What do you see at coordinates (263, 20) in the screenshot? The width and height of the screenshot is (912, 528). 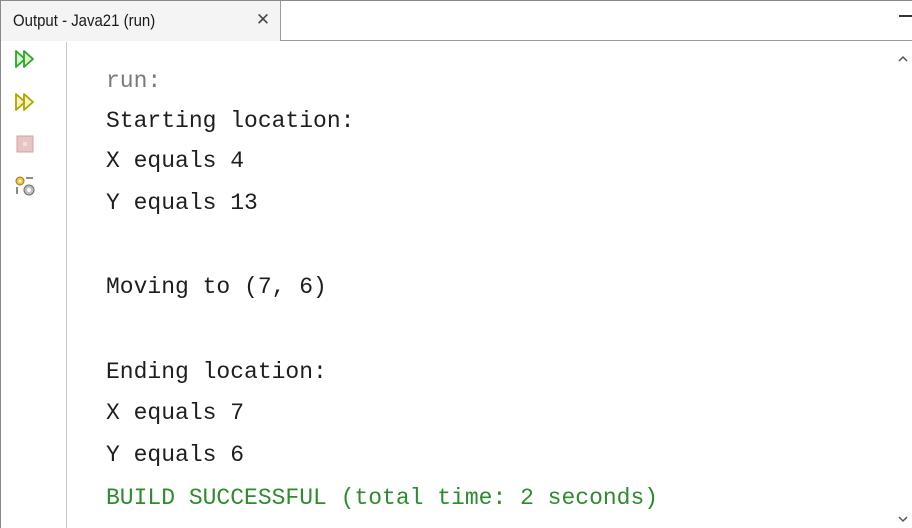 I see `close-icon: ✕` at bounding box center [263, 20].